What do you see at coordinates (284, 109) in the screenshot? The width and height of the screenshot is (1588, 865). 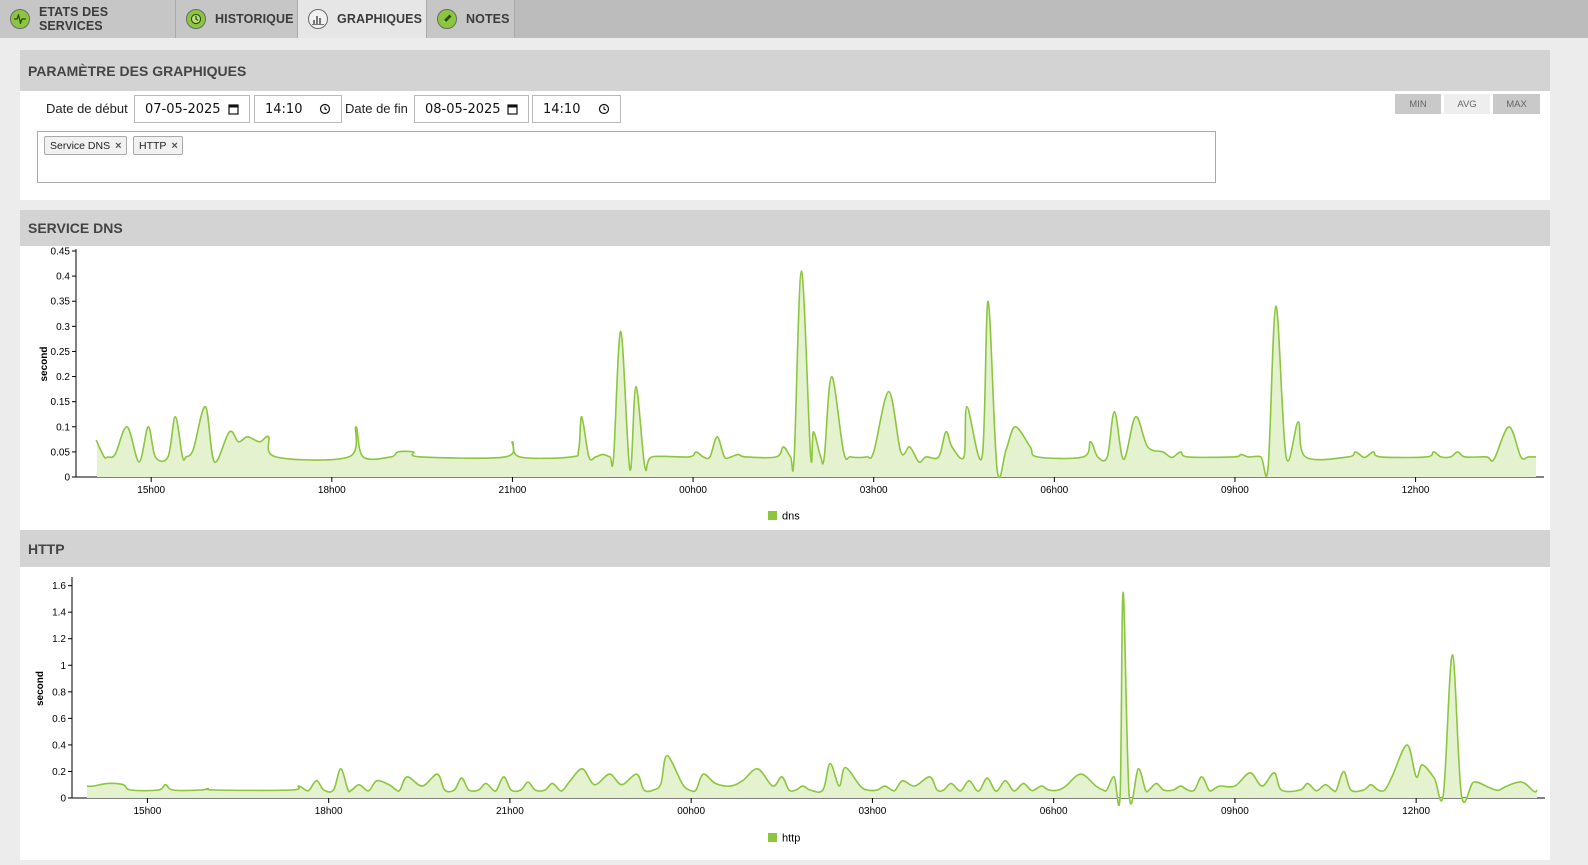 I see `start-time-value: 14:10` at bounding box center [284, 109].